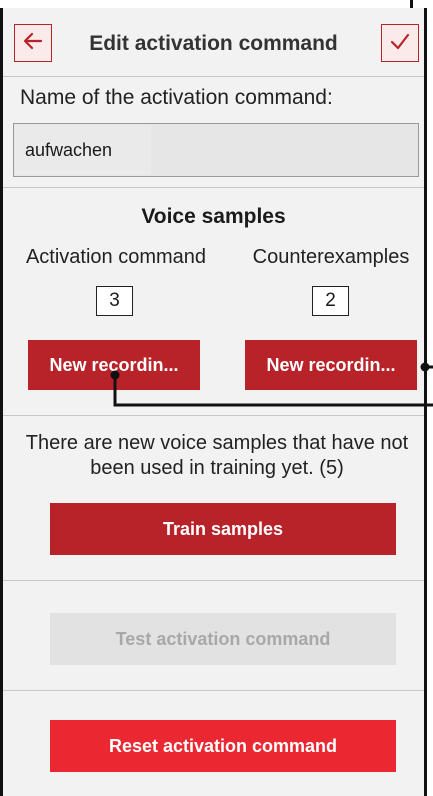 This screenshot has width=433, height=796. What do you see at coordinates (213, 76) in the screenshot?
I see `divider-header` at bounding box center [213, 76].